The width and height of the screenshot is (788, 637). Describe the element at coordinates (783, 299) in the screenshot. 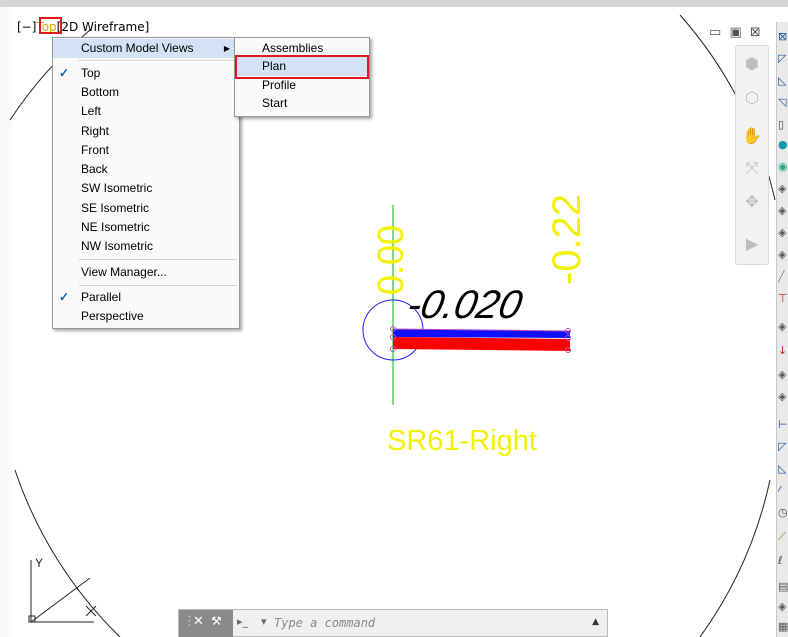

I see `tool-icon: ⊤` at that location.